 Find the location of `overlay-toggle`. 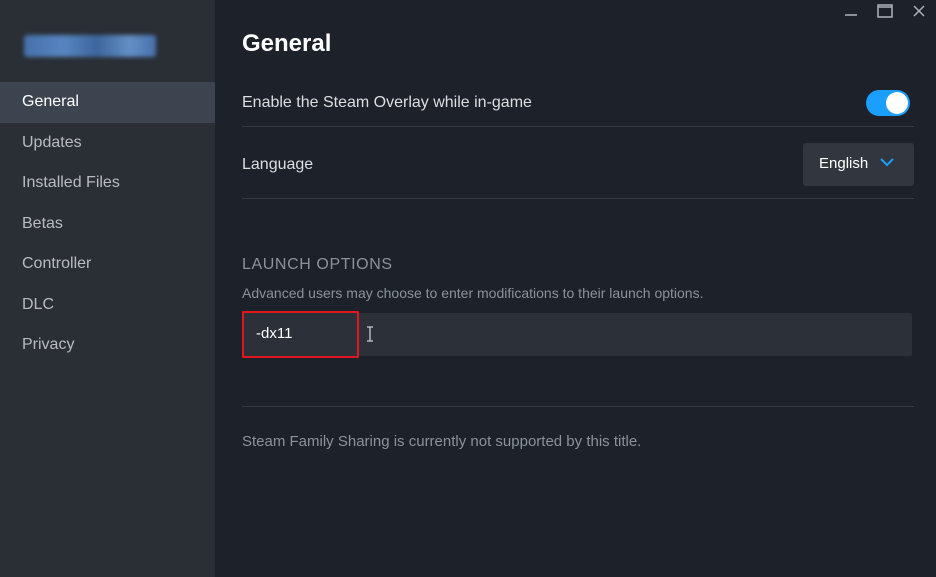

overlay-toggle is located at coordinates (888, 103).